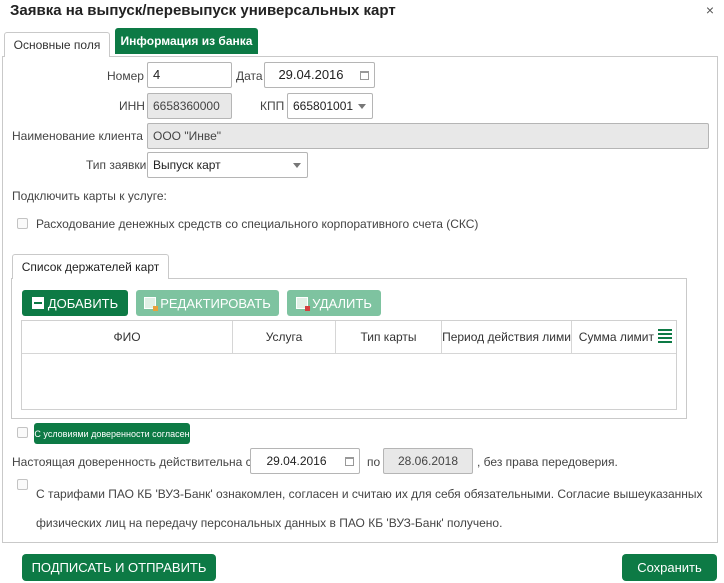  Describe the element at coordinates (428, 461) in the screenshot. I see `attorney-to-date: 28.06.2018` at that location.